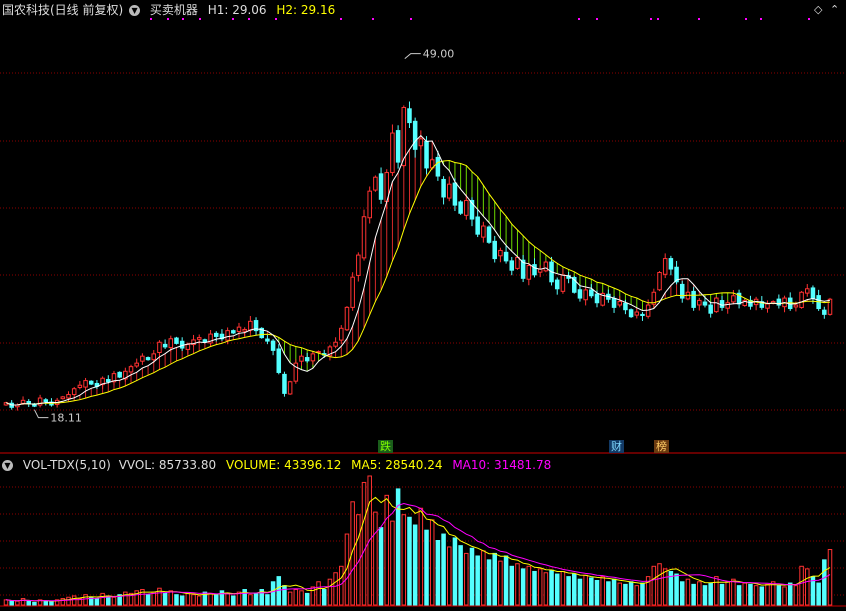 The width and height of the screenshot is (846, 611). What do you see at coordinates (62, 10) in the screenshot?
I see `chart-title: 国农科技(日线 前复权)` at bounding box center [62, 10].